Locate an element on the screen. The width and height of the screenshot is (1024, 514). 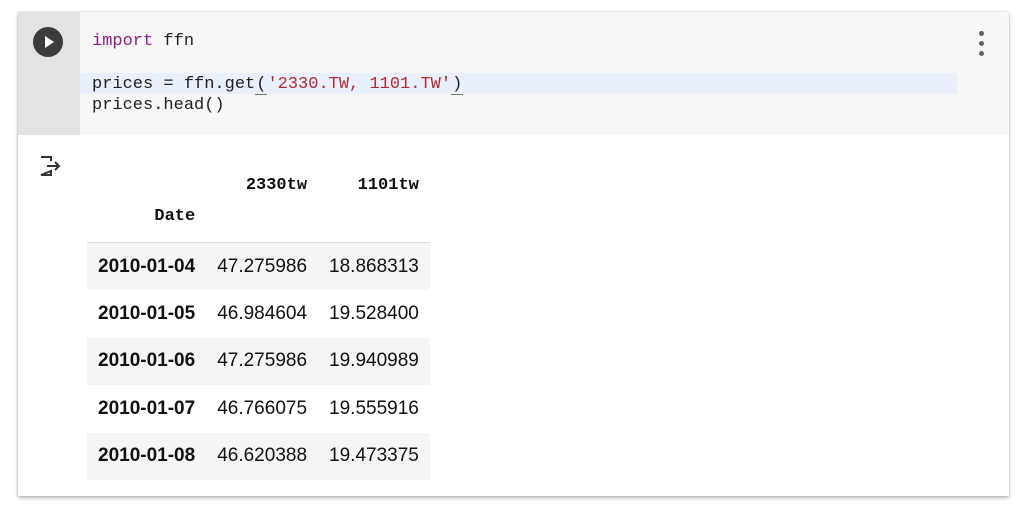
table-row: 2010-01-05 46.984604 19.528400 is located at coordinates (258, 314).